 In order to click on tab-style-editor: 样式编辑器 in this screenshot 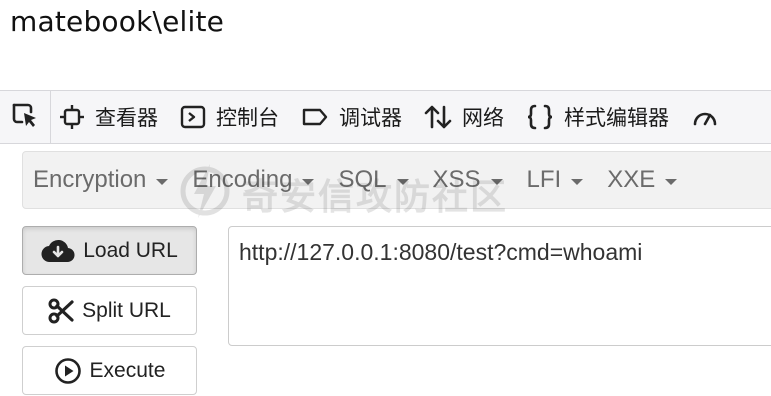, I will do `click(600, 117)`.